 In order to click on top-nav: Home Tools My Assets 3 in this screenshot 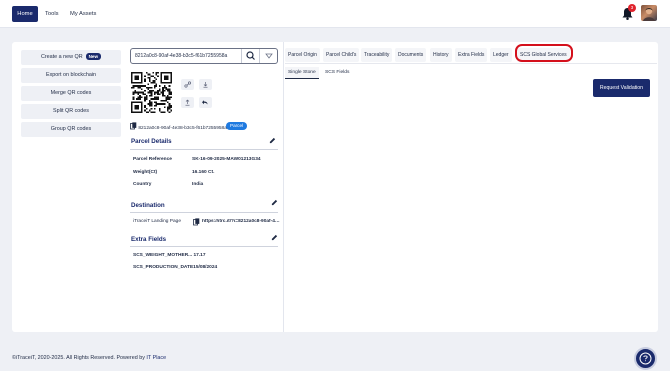, I will do `click(335, 14)`.